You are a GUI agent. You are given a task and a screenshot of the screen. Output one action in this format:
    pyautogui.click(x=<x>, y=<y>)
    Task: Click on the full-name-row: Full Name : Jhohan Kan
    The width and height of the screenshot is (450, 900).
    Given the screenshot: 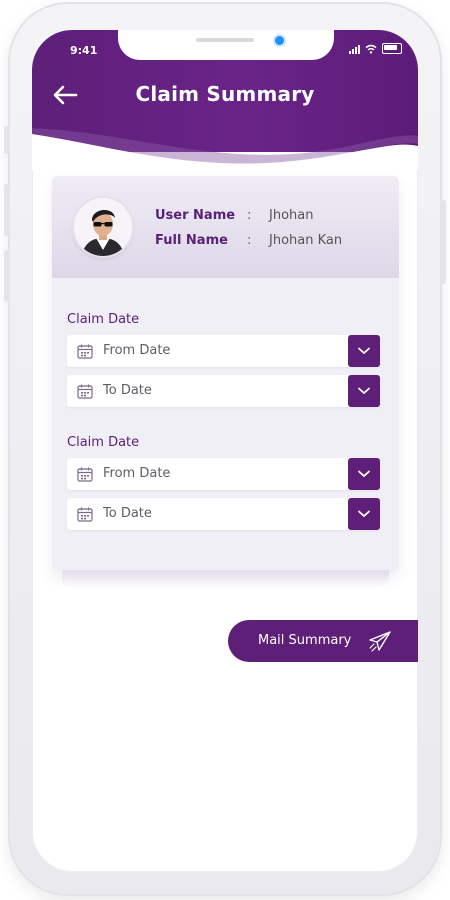 What is the action you would take?
    pyautogui.click(x=248, y=240)
    